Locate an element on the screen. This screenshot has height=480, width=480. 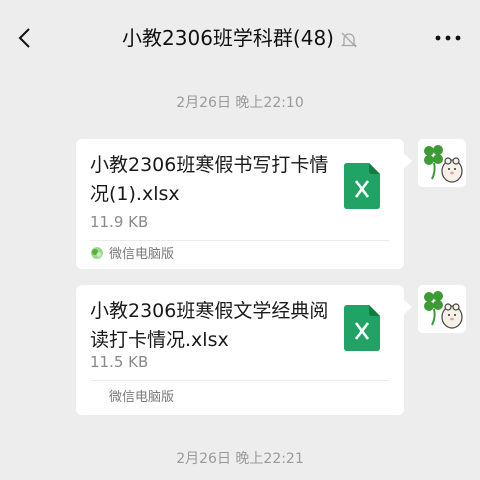
bell-off-icon is located at coordinates (349, 39).